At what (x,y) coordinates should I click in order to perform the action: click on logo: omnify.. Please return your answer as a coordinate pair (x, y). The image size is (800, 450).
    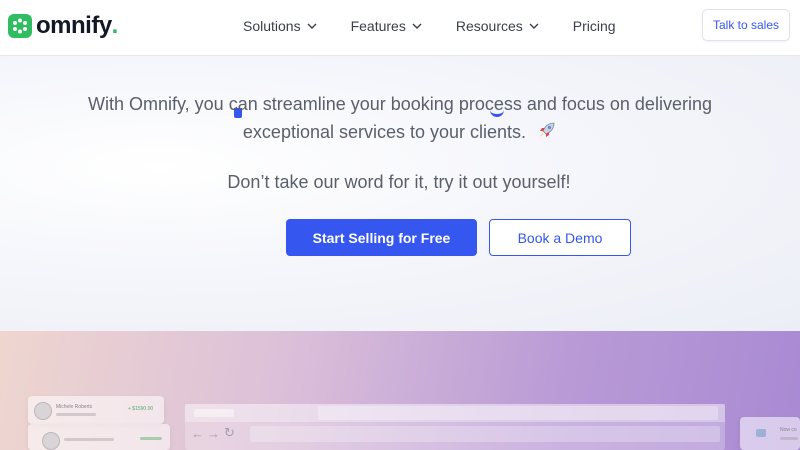
    Looking at the image, I should click on (63, 26).